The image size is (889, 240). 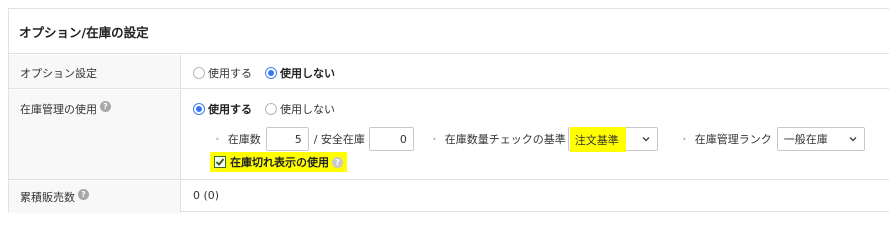 I want to click on stock-rank-select: 一般在庫, so click(x=820, y=139).